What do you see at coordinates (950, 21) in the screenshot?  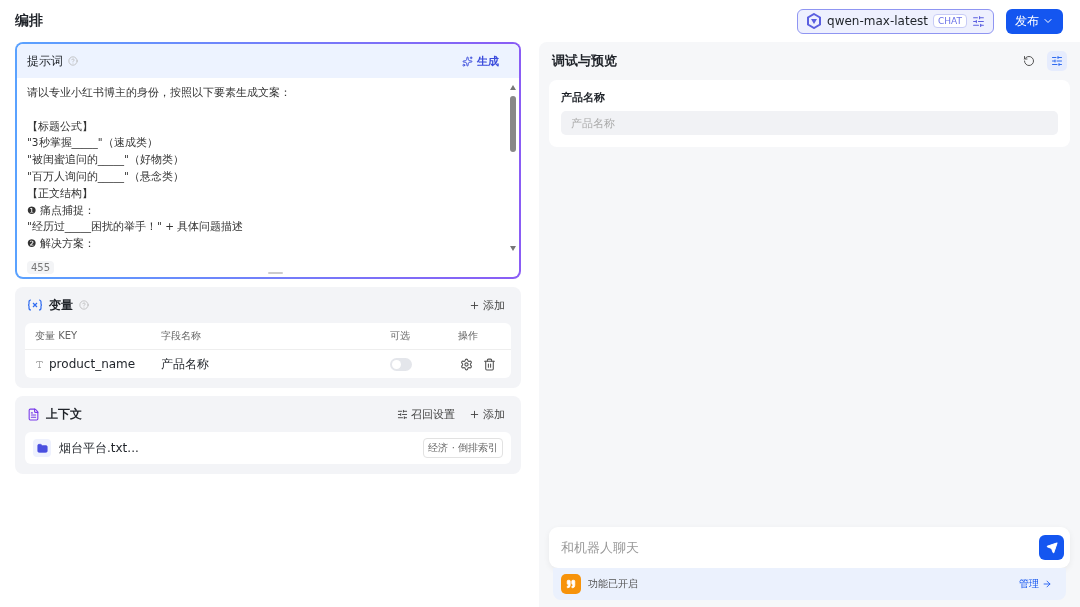 I see `model-type-badge: CHAT` at bounding box center [950, 21].